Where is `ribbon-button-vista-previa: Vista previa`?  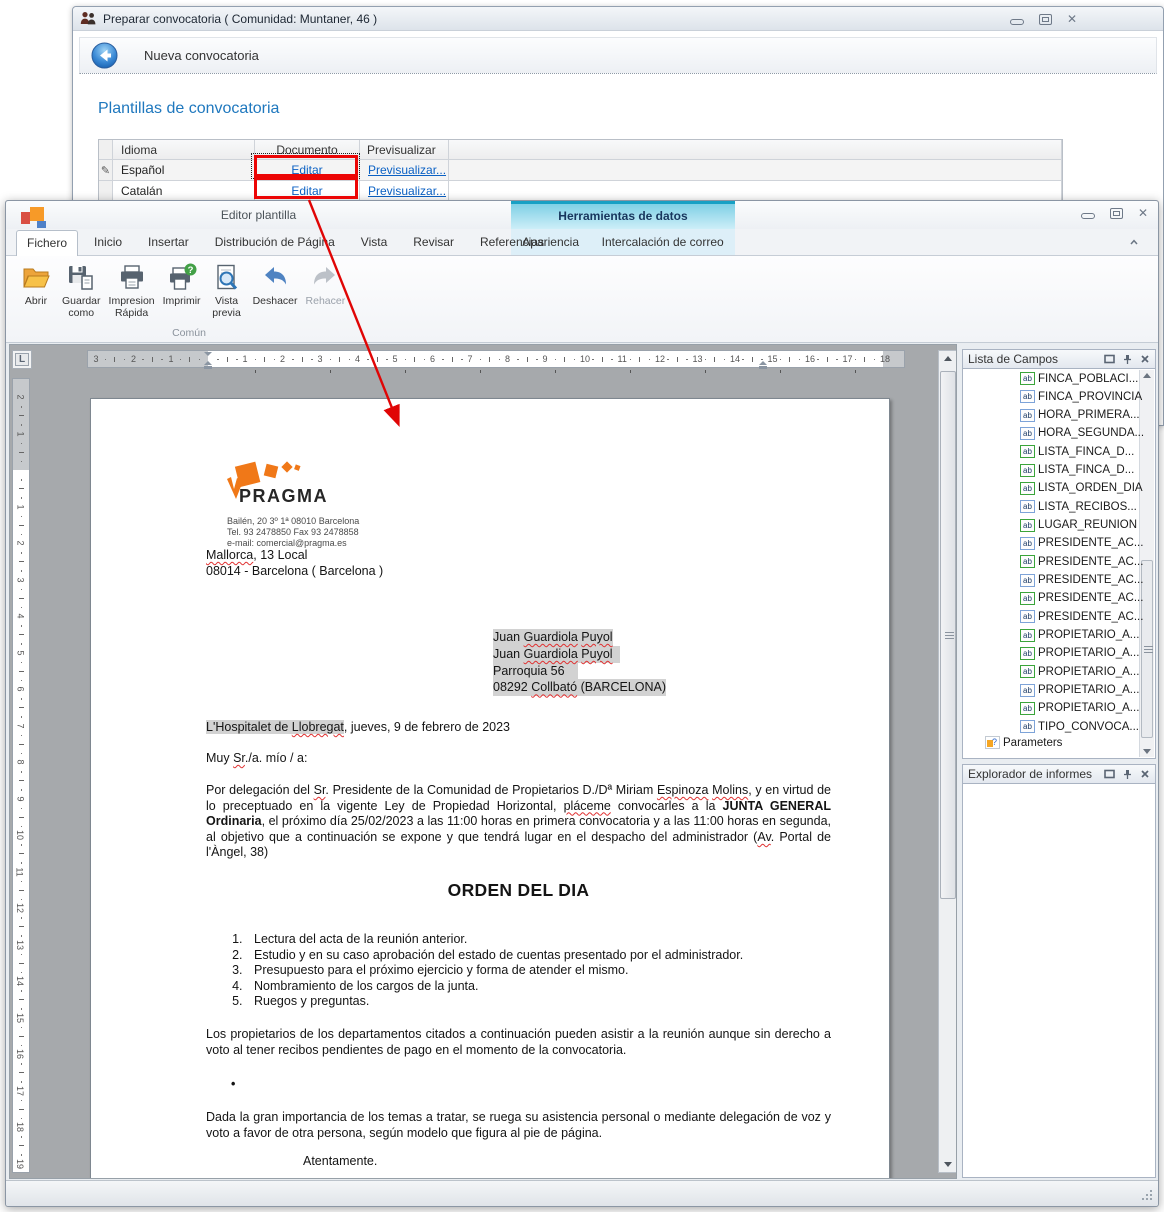 ribbon-button-vista-previa: Vista previa is located at coordinates (227, 291).